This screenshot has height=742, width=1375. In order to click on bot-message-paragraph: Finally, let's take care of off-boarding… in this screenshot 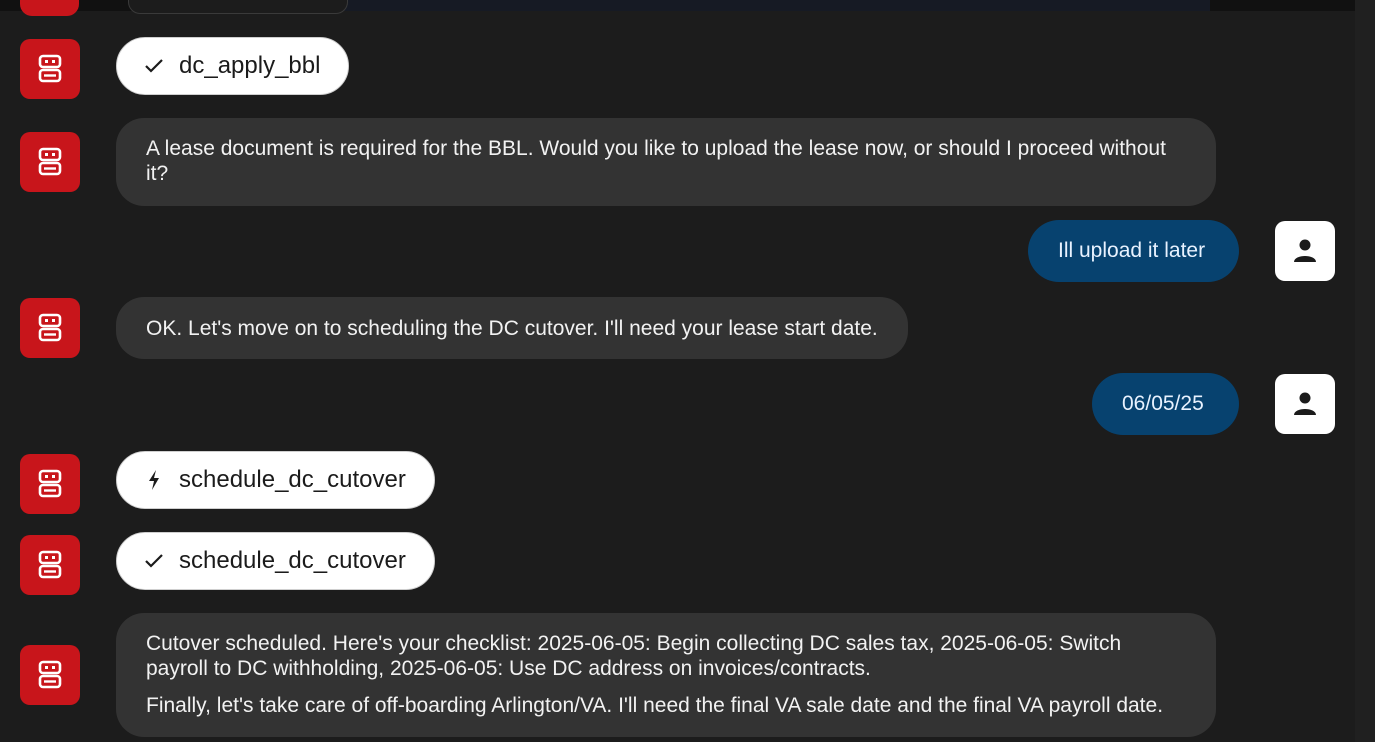, I will do `click(655, 705)`.